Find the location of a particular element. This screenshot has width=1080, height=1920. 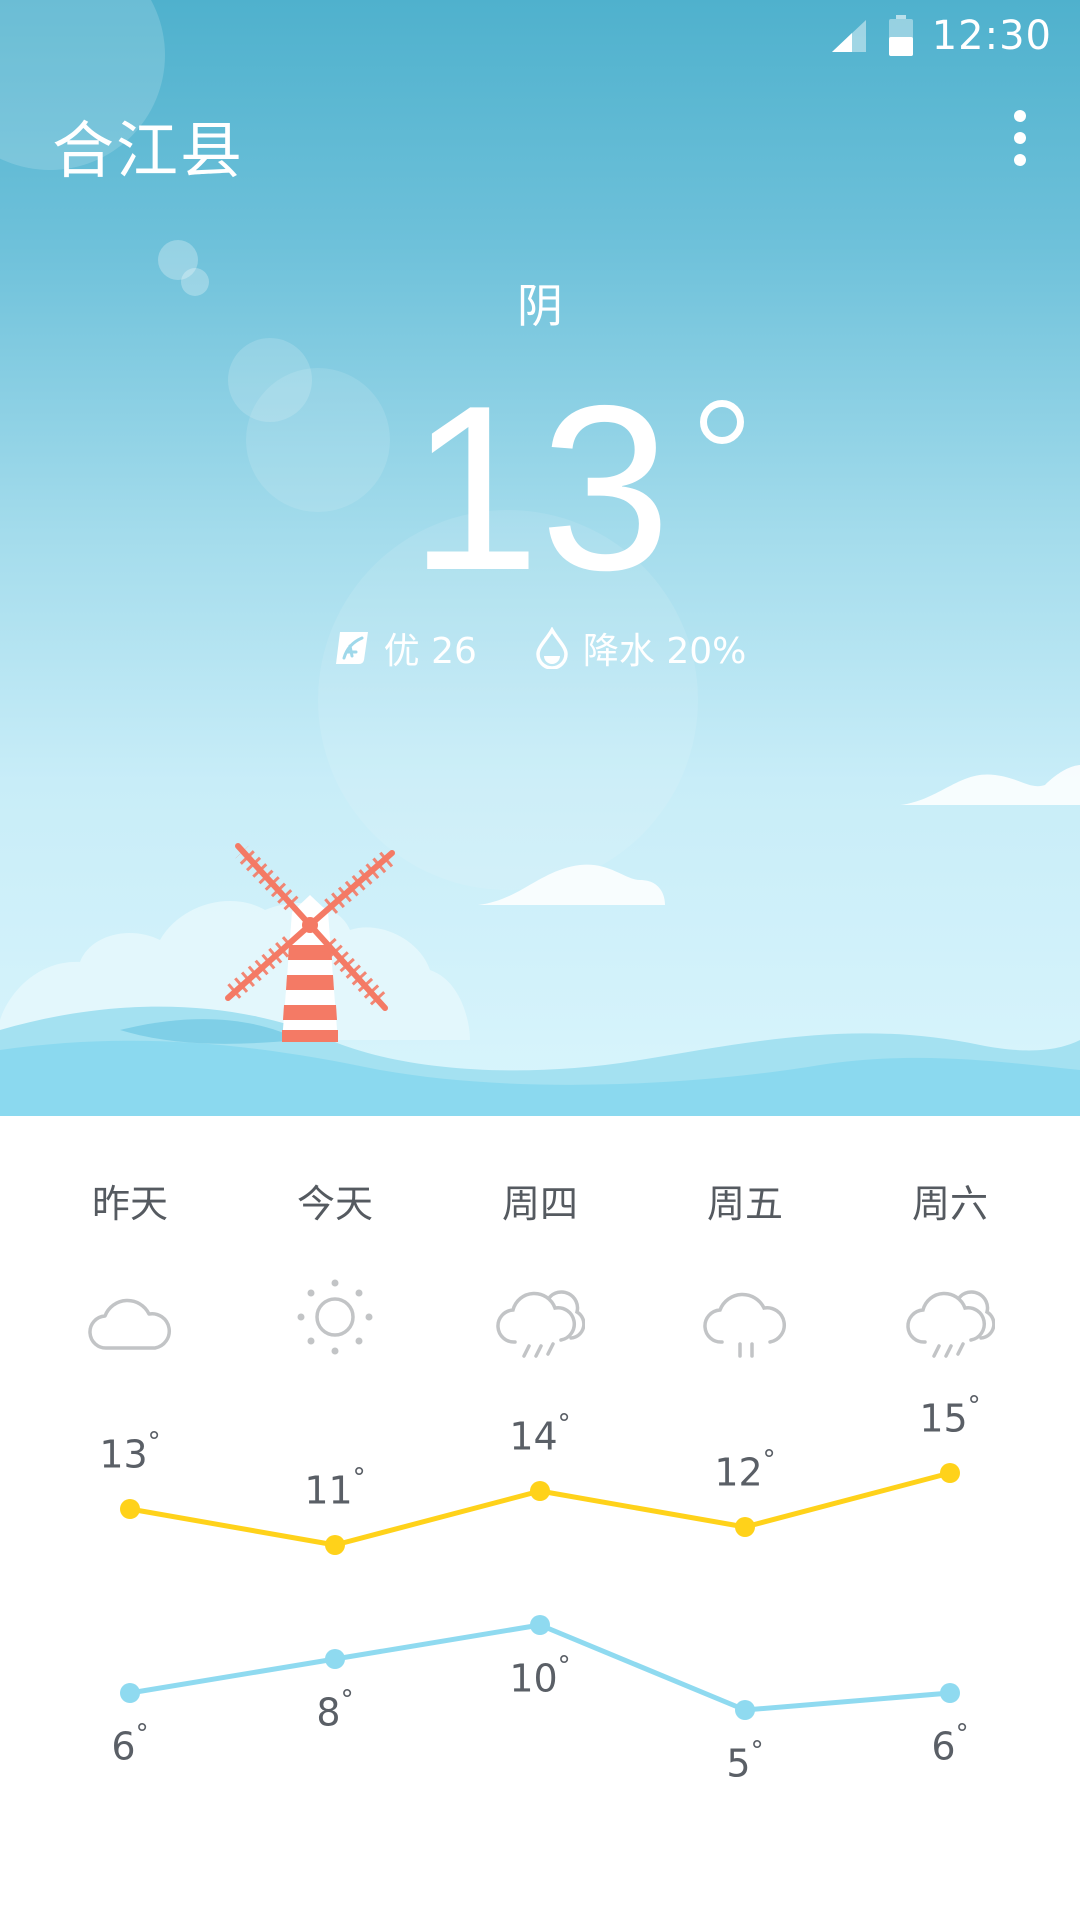

high-temperature-label: 14° is located at coordinates (540, 1434).